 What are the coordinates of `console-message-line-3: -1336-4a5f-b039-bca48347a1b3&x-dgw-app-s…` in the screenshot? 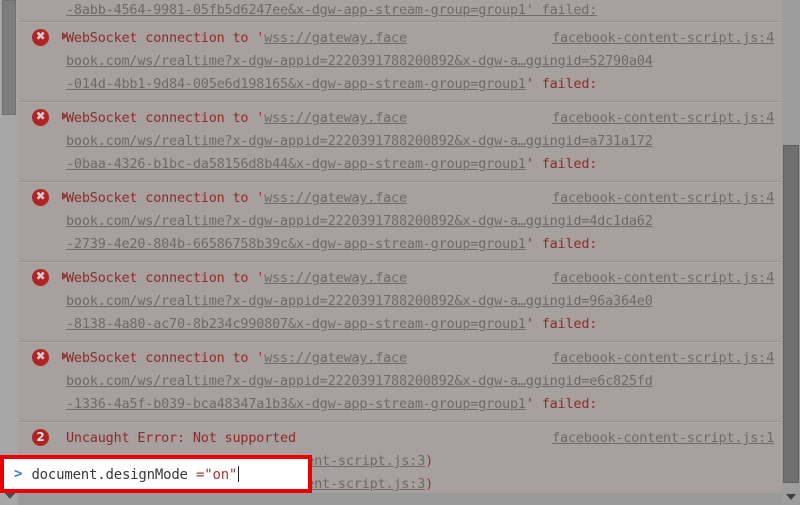 It's located at (420, 404).